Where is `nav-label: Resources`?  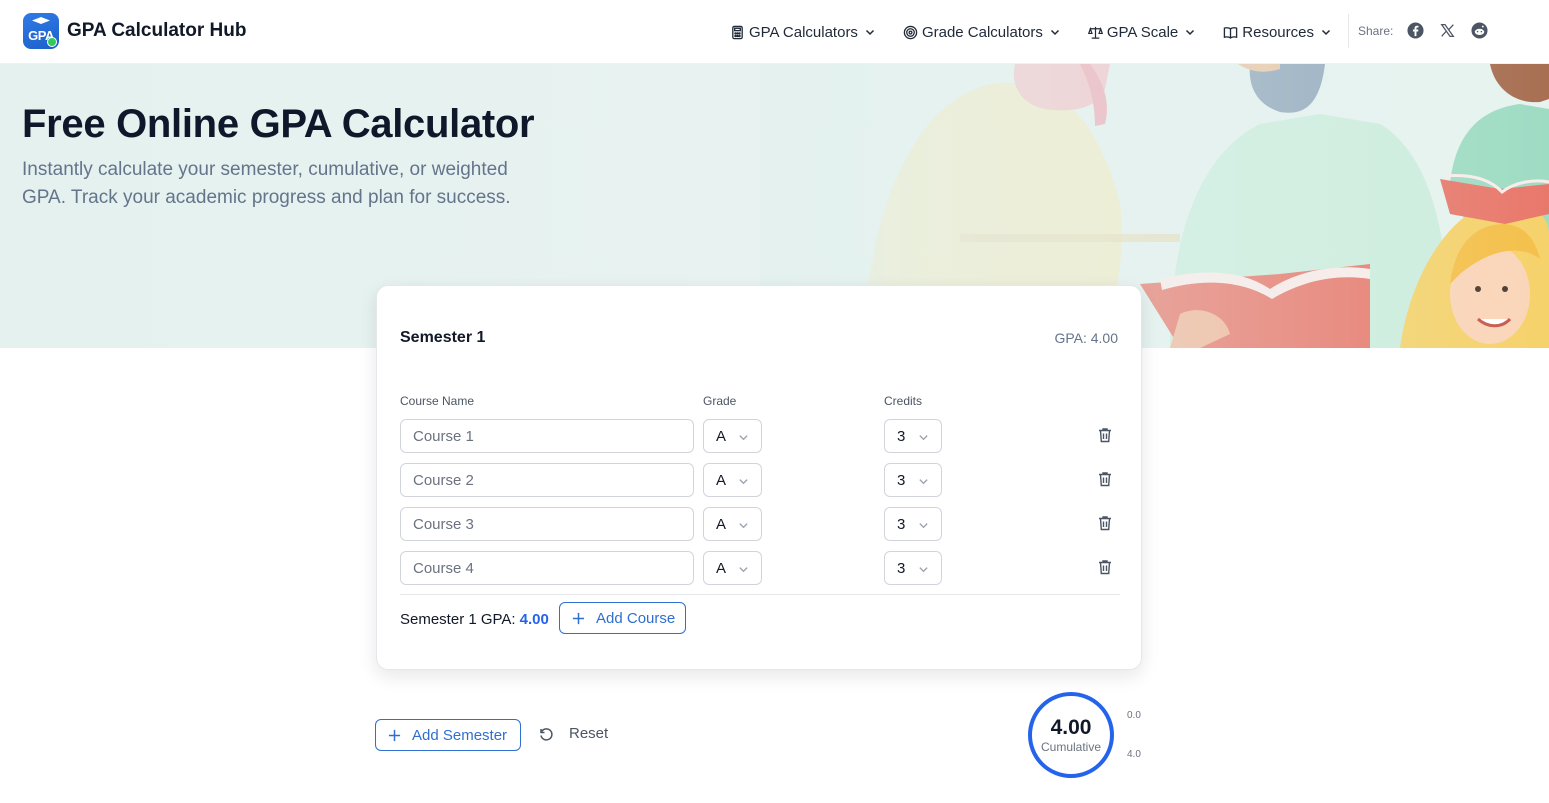 nav-label: Resources is located at coordinates (1278, 32).